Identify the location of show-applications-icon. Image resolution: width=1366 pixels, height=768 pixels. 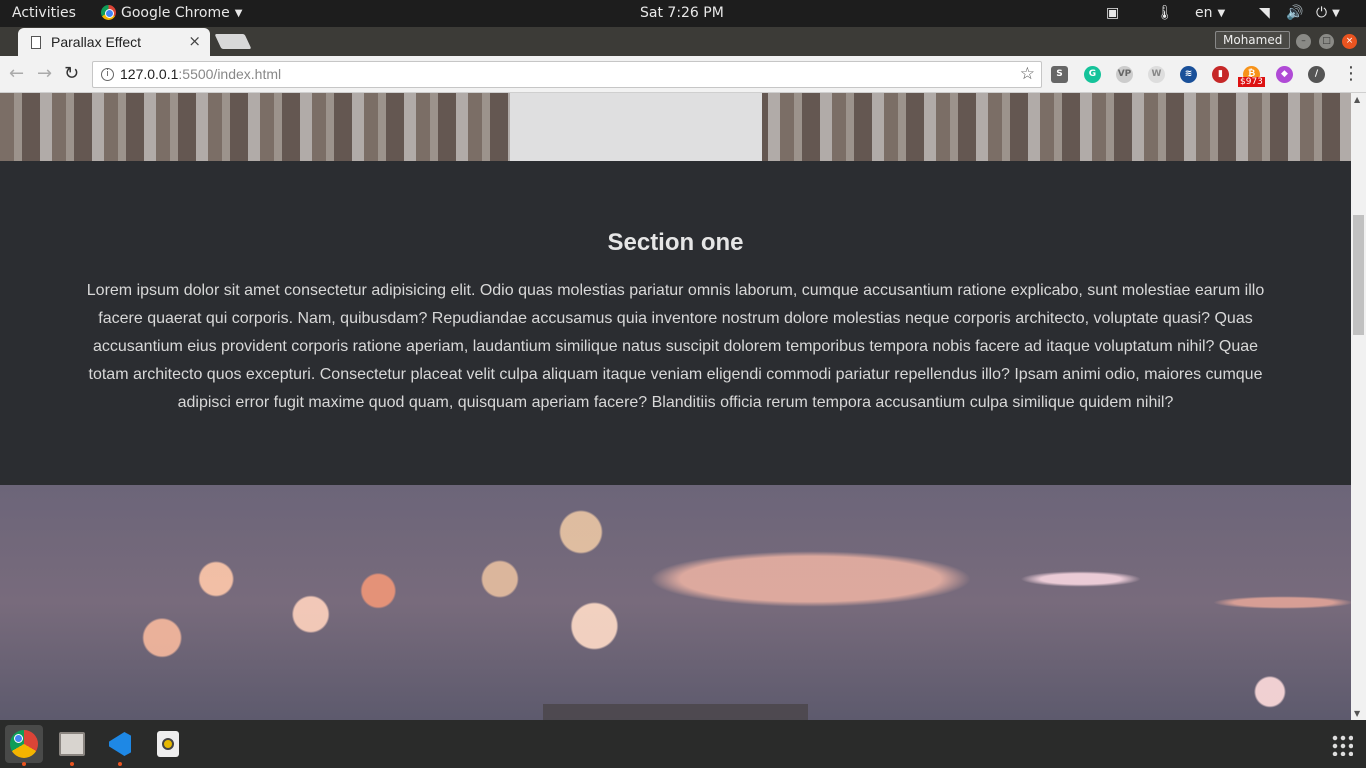
(1342, 745).